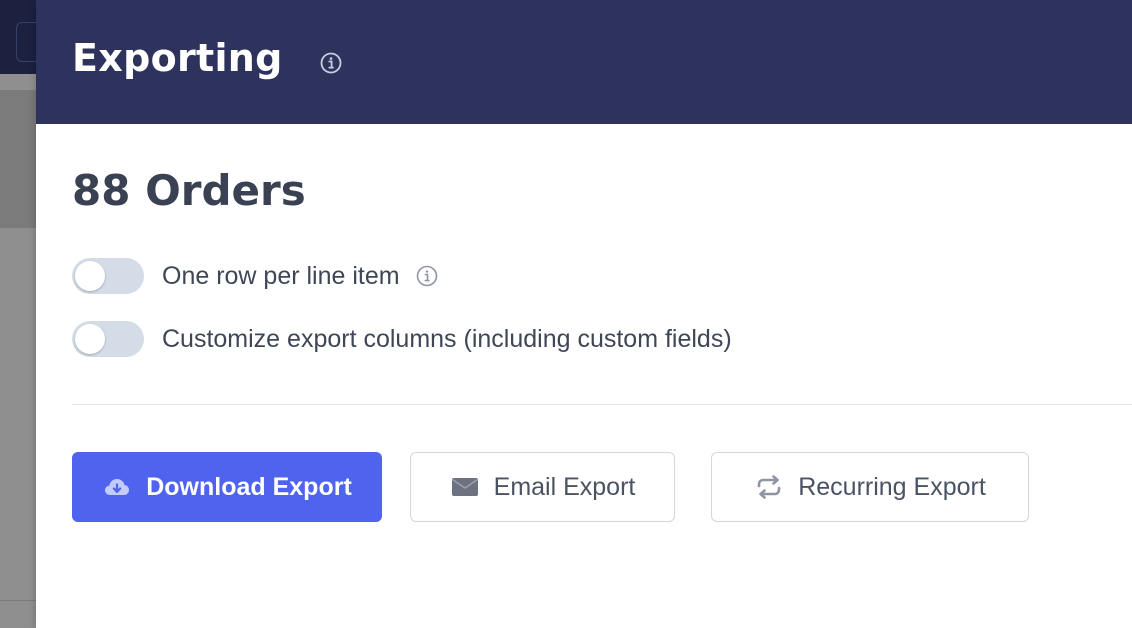  Describe the element at coordinates (564, 486) in the screenshot. I see `email-export-label: Email Export` at that location.